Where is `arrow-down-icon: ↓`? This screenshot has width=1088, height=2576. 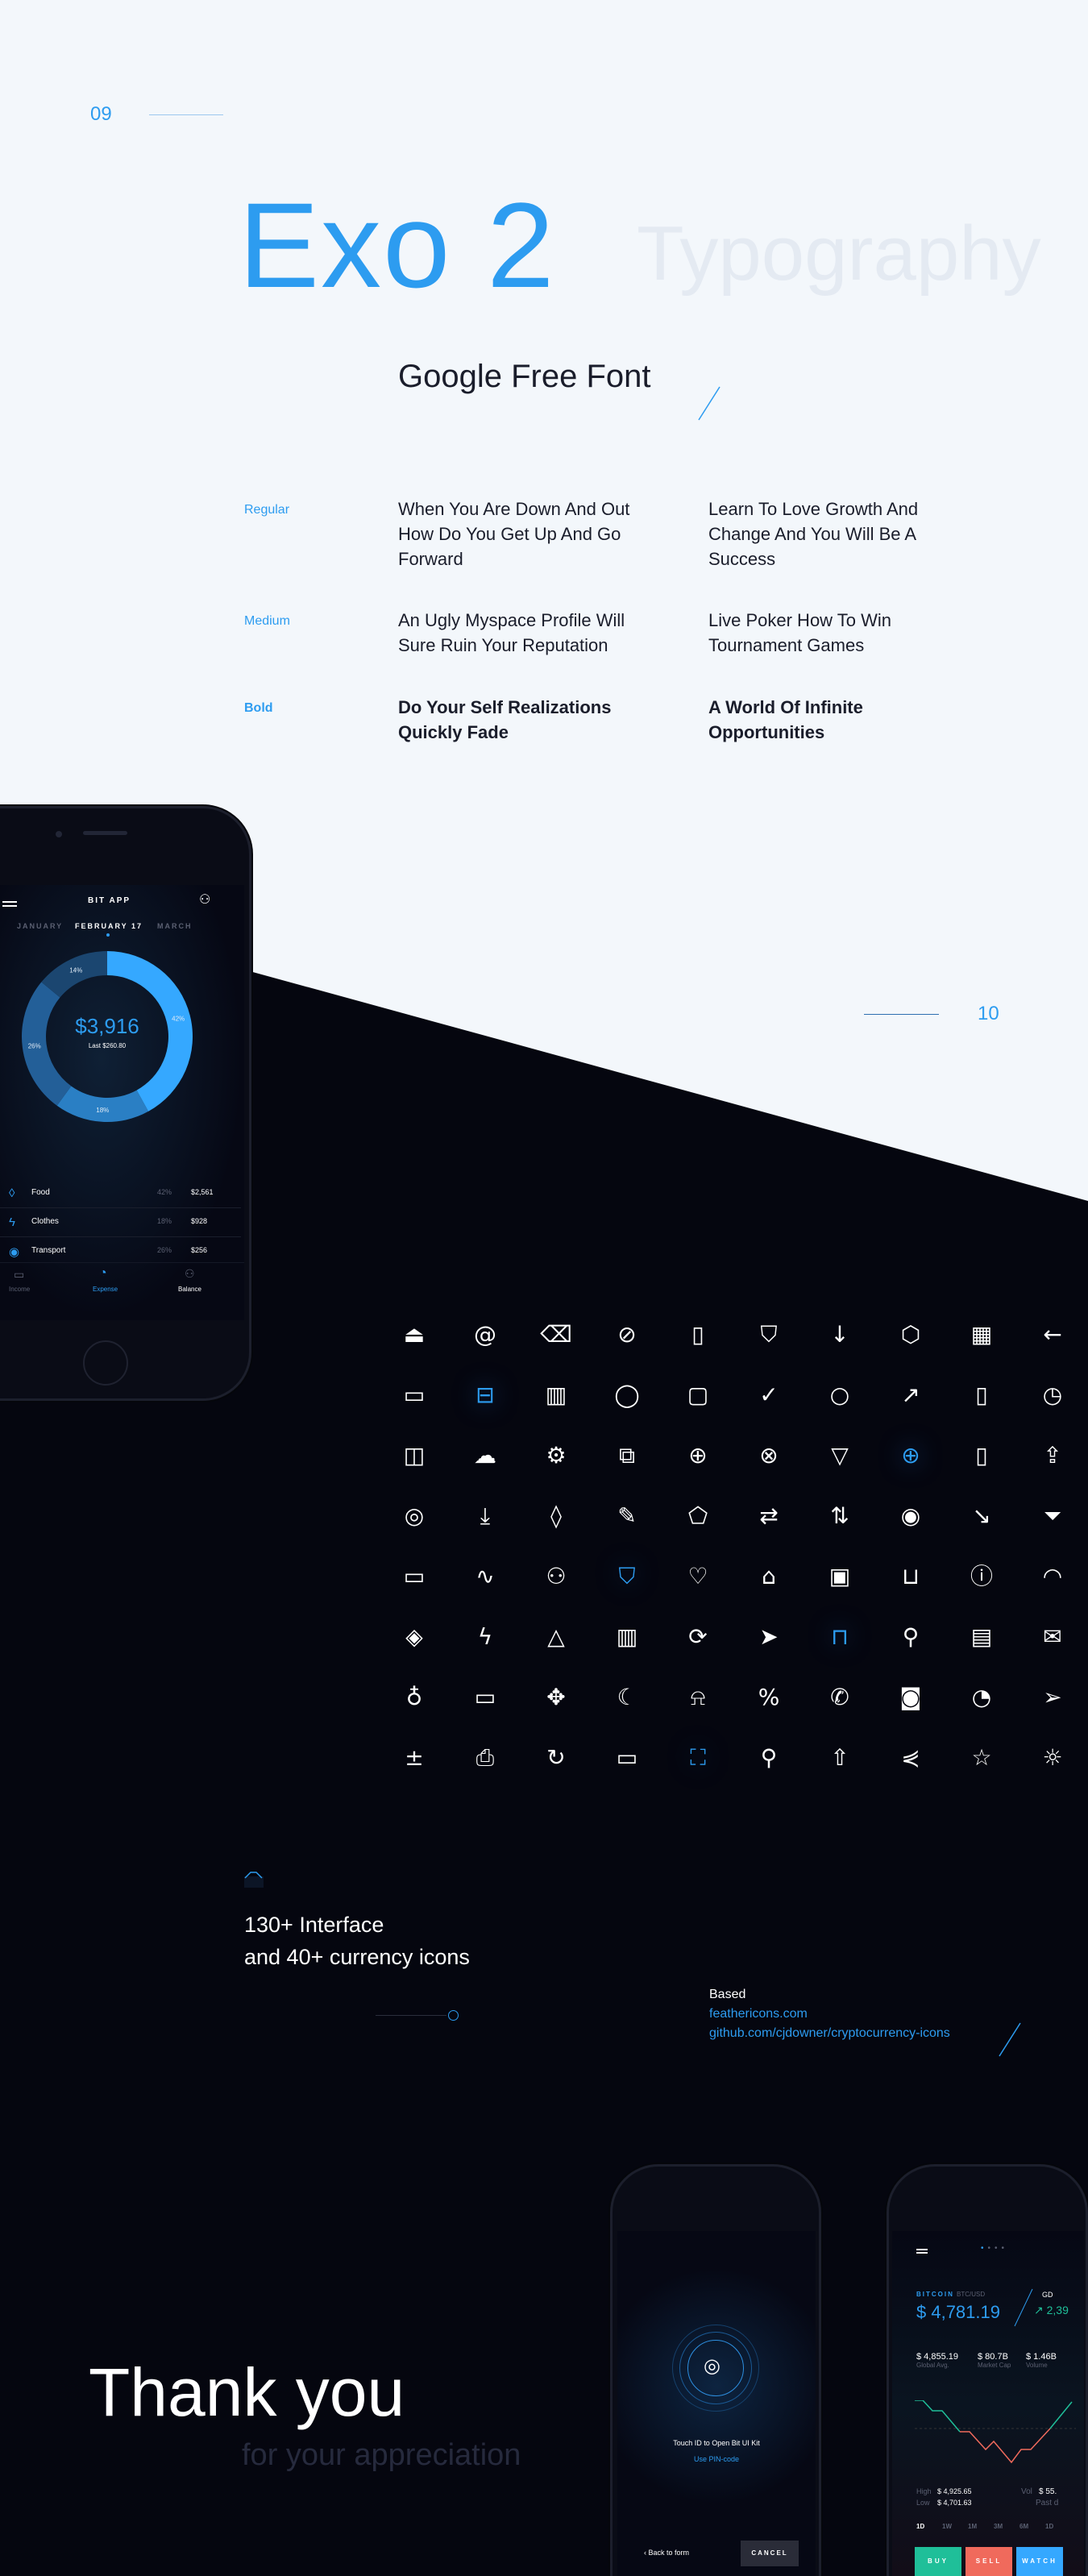 arrow-down-icon: ↓ is located at coordinates (840, 1335).